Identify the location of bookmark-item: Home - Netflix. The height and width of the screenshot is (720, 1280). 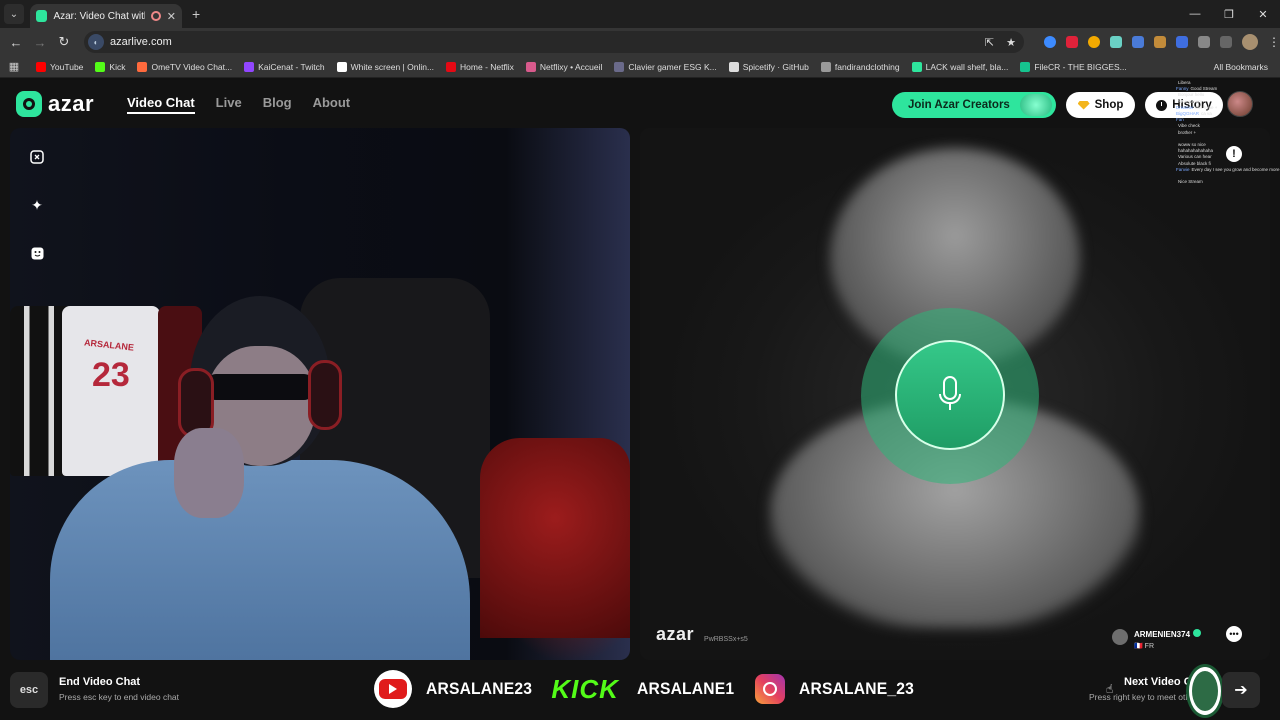
(480, 66).